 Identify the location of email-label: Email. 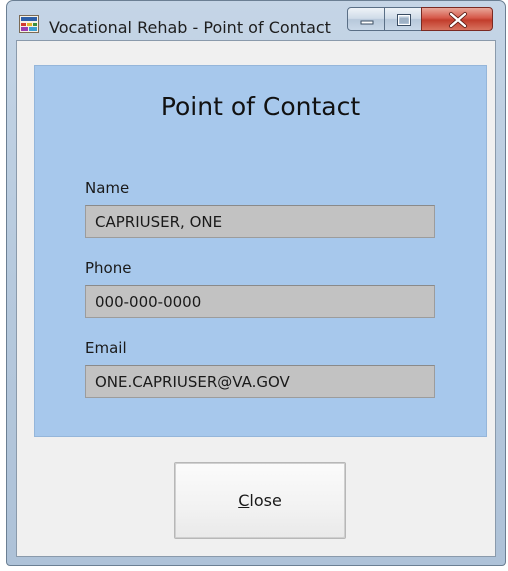
(106, 348).